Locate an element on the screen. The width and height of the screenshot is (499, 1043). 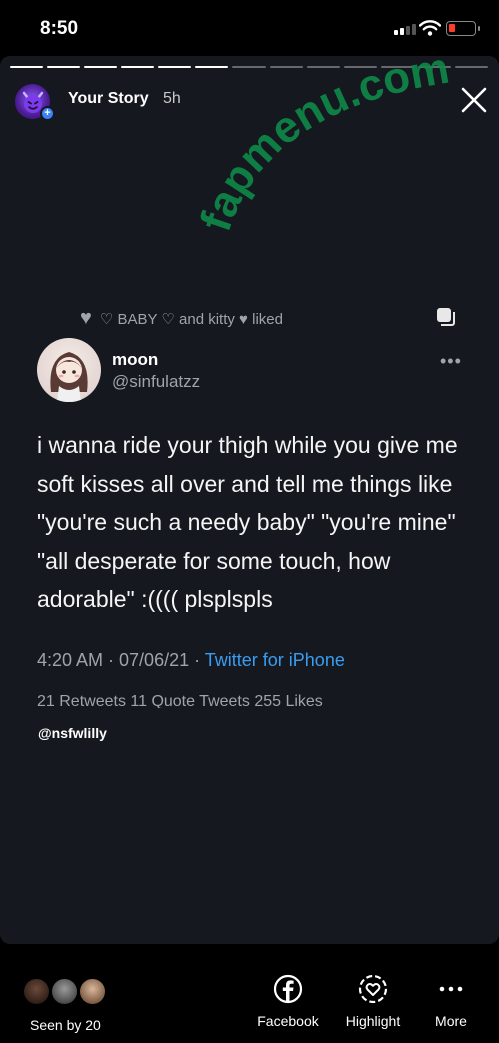
viewer-avatars is located at coordinates (67, 992).